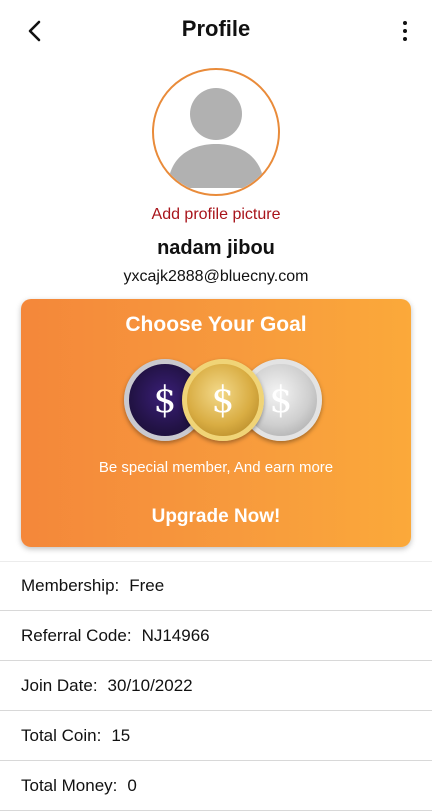 The width and height of the screenshot is (432, 811). Describe the element at coordinates (216, 276) in the screenshot. I see `user-email: yxcajk2888@bluecny.com` at that location.